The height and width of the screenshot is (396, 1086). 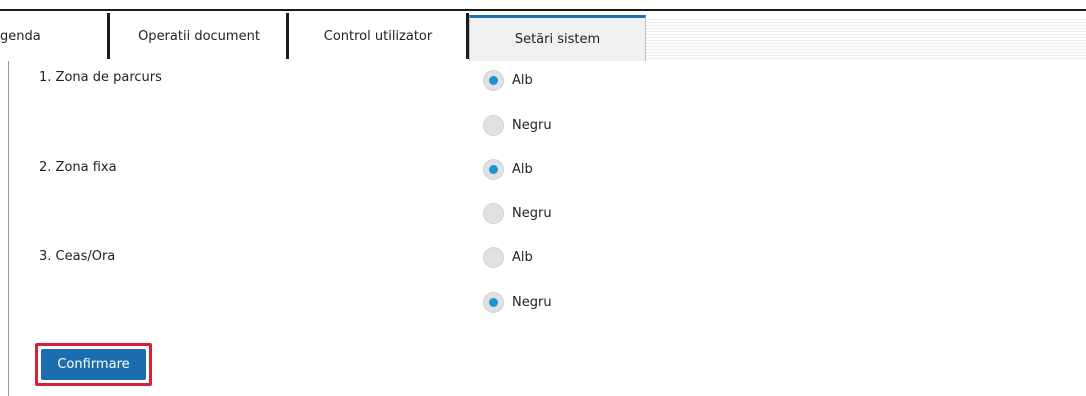 What do you see at coordinates (100, 77) in the screenshot?
I see `setting-label-zona-de-parcurs: 1. Zona de parcurs` at bounding box center [100, 77].